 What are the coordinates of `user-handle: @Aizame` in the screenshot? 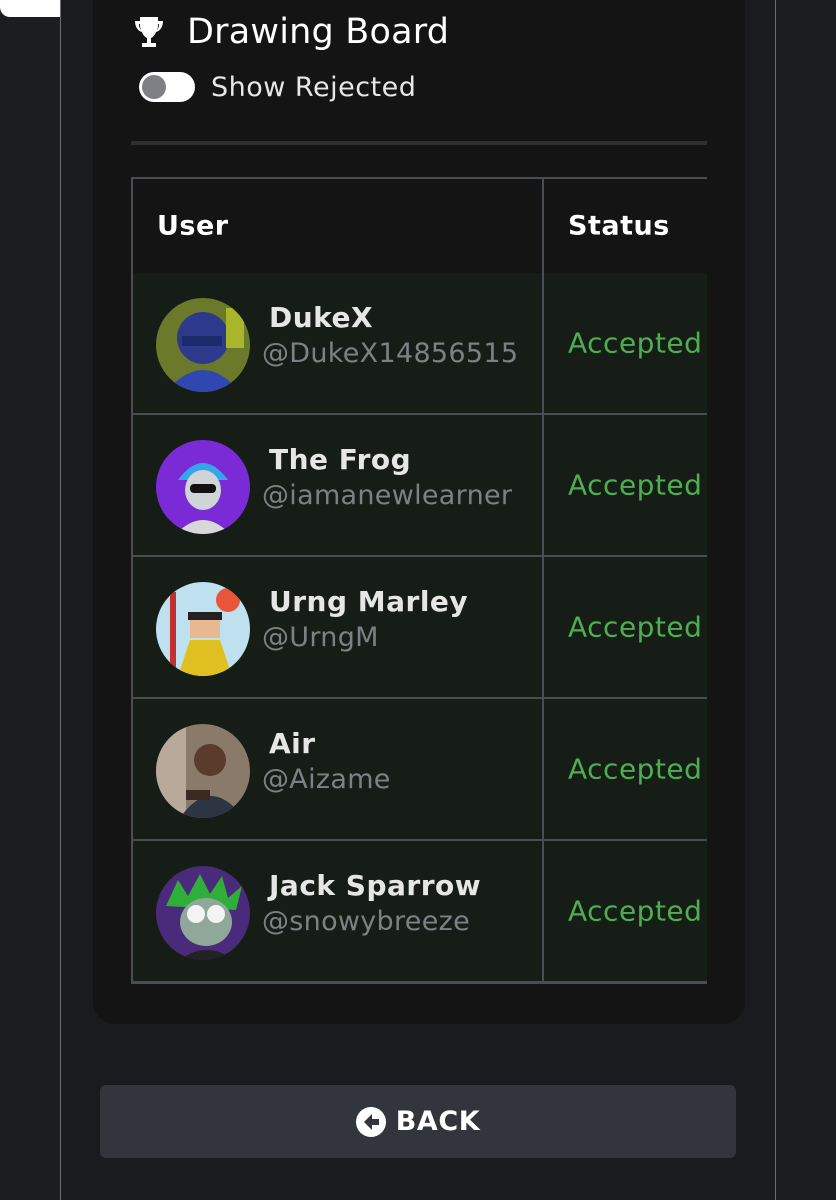 It's located at (326, 779).